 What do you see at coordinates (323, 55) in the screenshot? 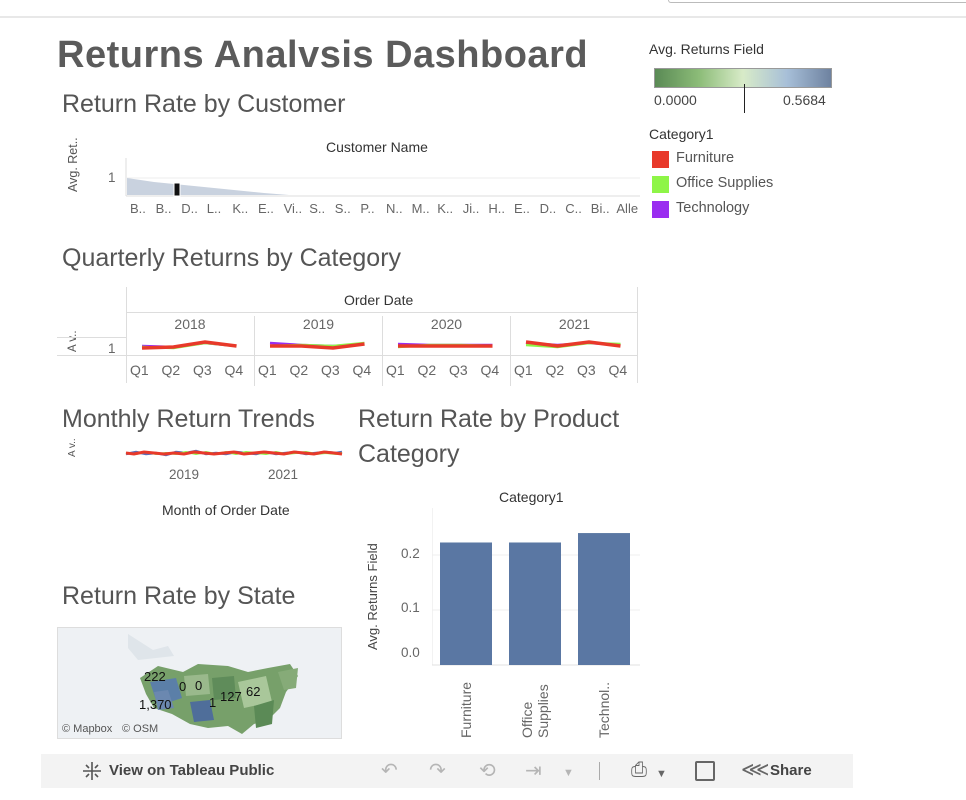
I see `dashboard-title: Returns Analvsis Dashboard` at bounding box center [323, 55].